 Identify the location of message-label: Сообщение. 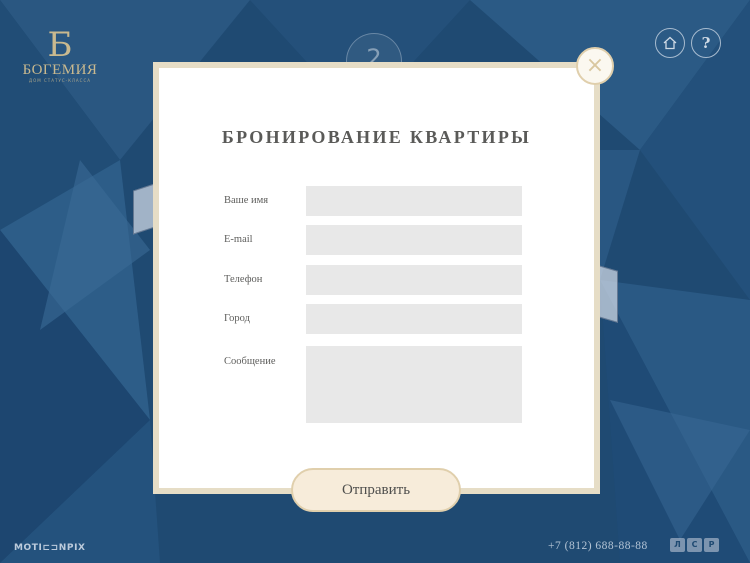
(250, 361).